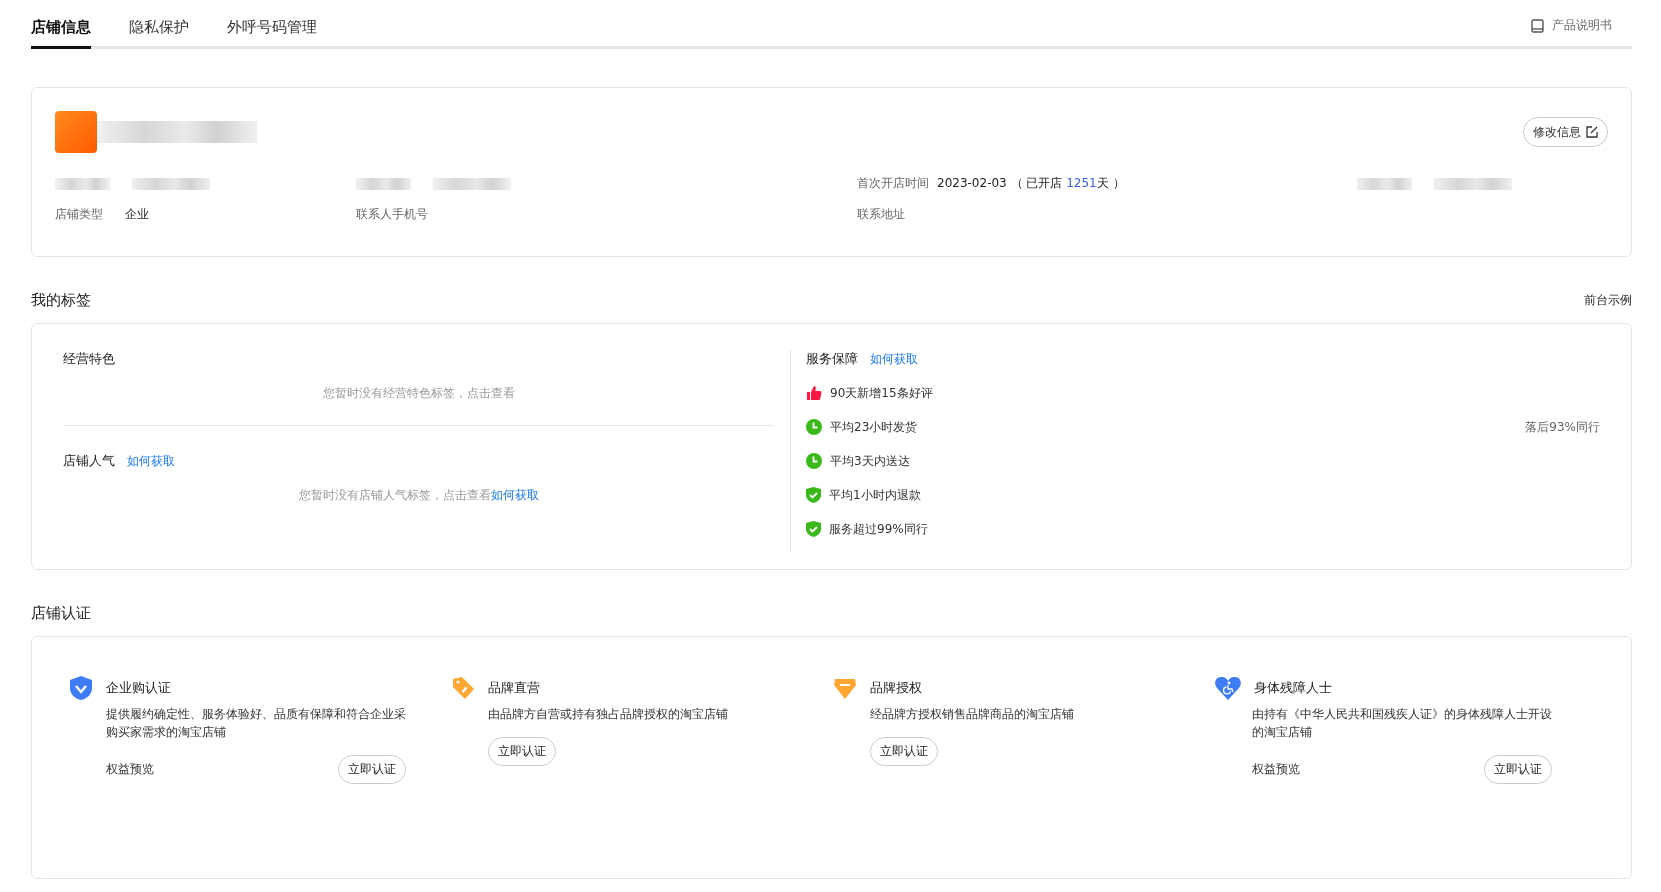 The height and width of the screenshot is (892, 1661). I want to click on service-text: 平均1小时内退款, so click(875, 495).